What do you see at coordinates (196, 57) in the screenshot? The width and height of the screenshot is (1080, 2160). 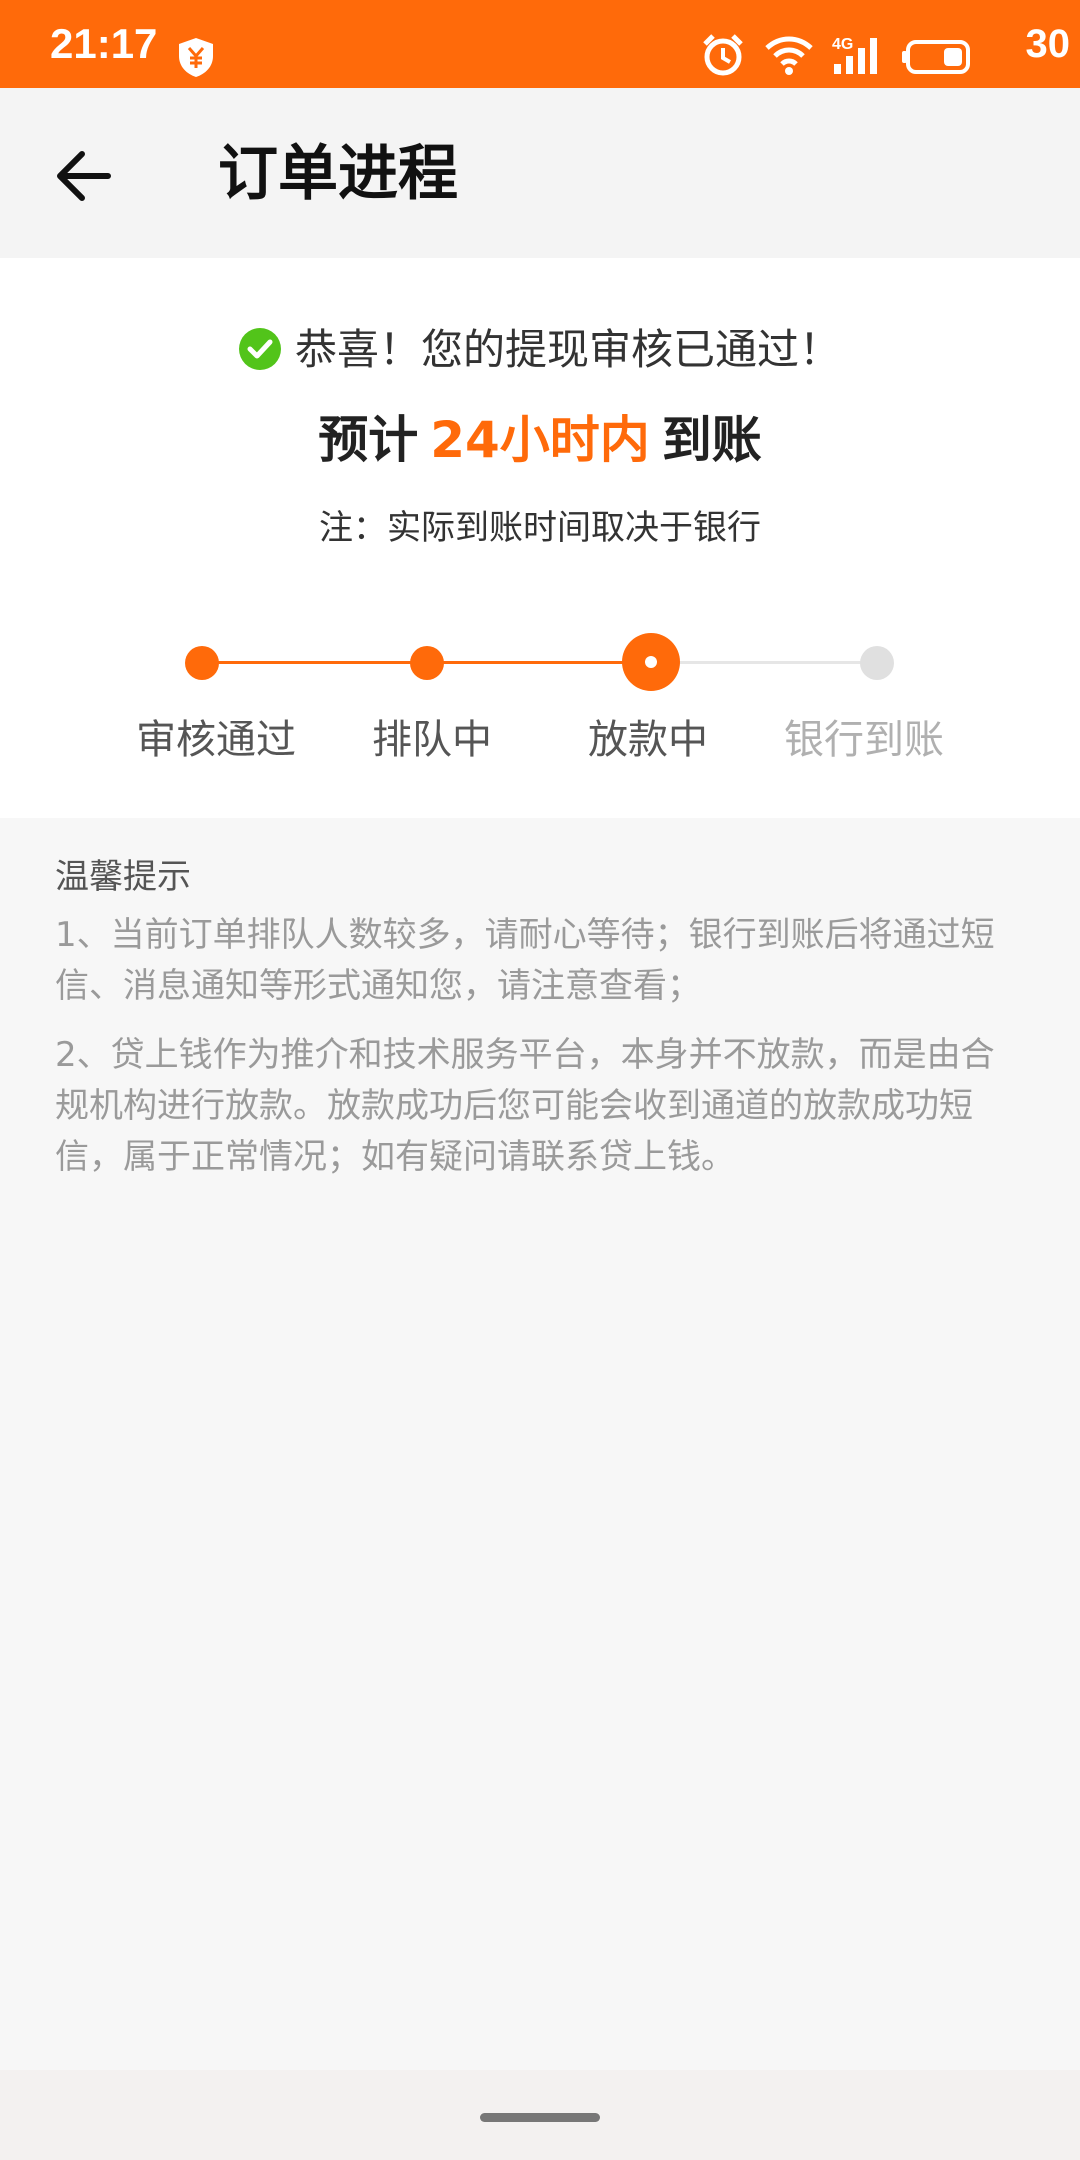 I see `shield-yen-icon` at bounding box center [196, 57].